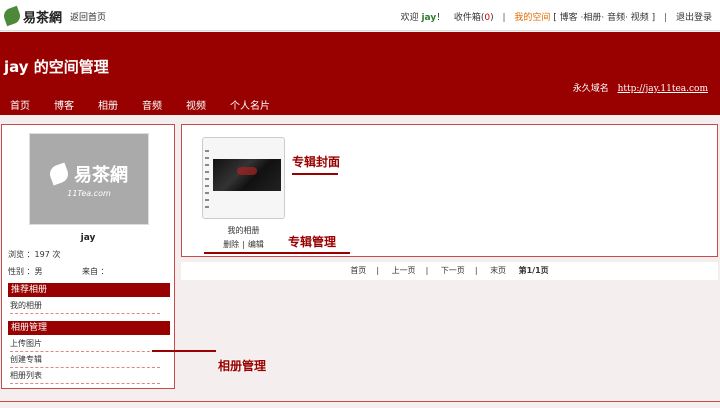 The height and width of the screenshot is (408, 720). Describe the element at coordinates (243, 230) in the screenshot. I see `album-name: 我的相册` at that location.